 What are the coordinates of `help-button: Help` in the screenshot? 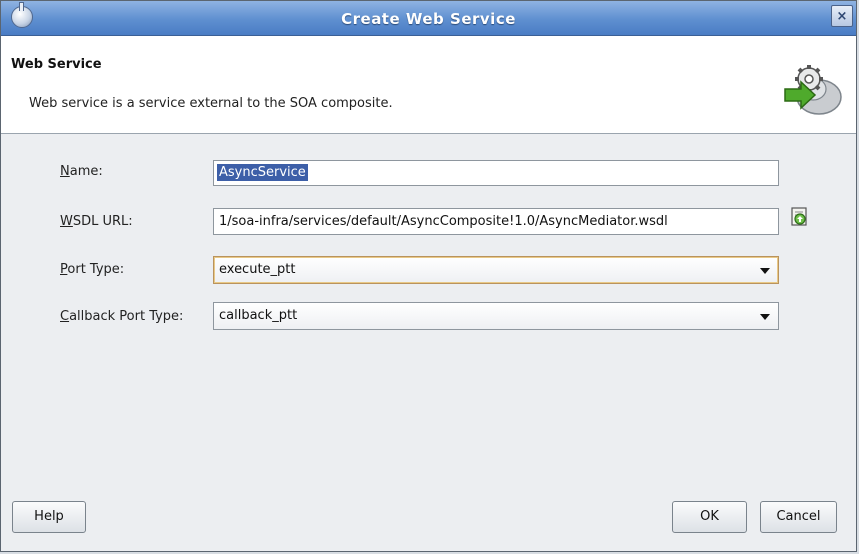 It's located at (49, 517).